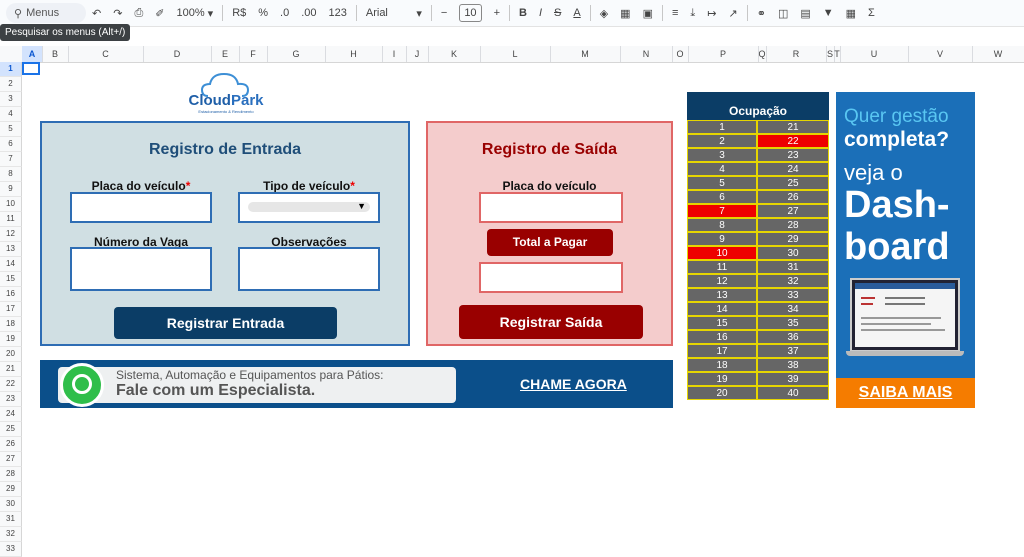 This screenshot has width=1024, height=557. I want to click on currency-button: R$, so click(239, 13).